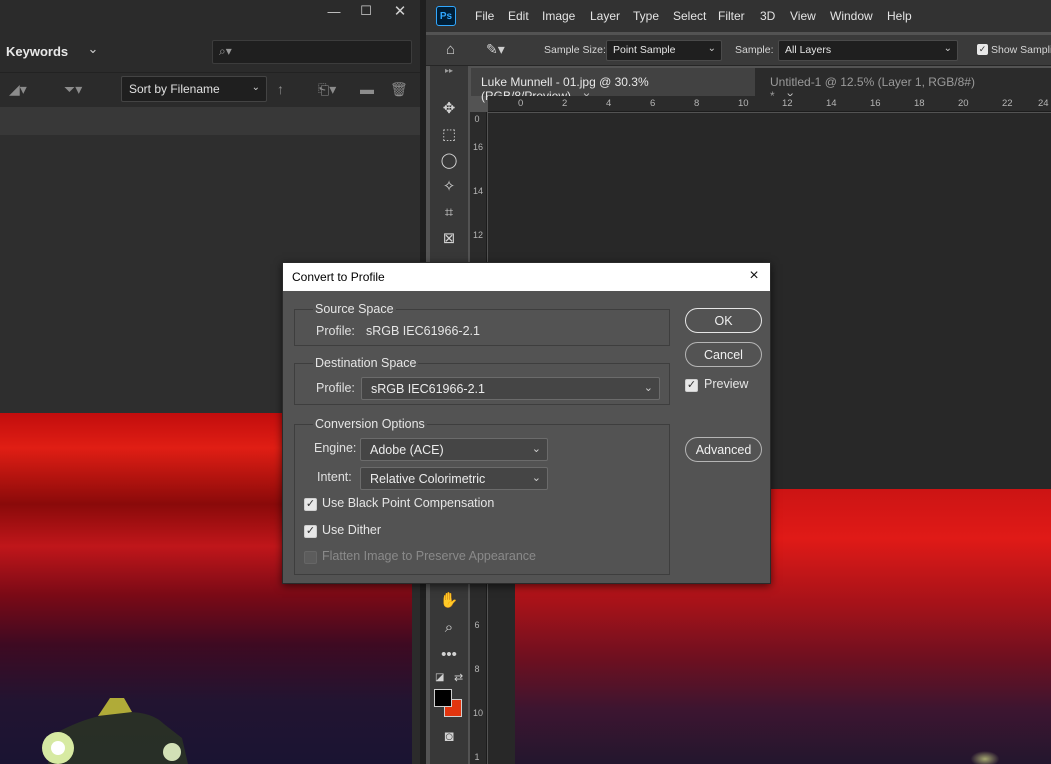 This screenshot has width=1051, height=764. I want to click on menu-filter: Filter, so click(731, 16).